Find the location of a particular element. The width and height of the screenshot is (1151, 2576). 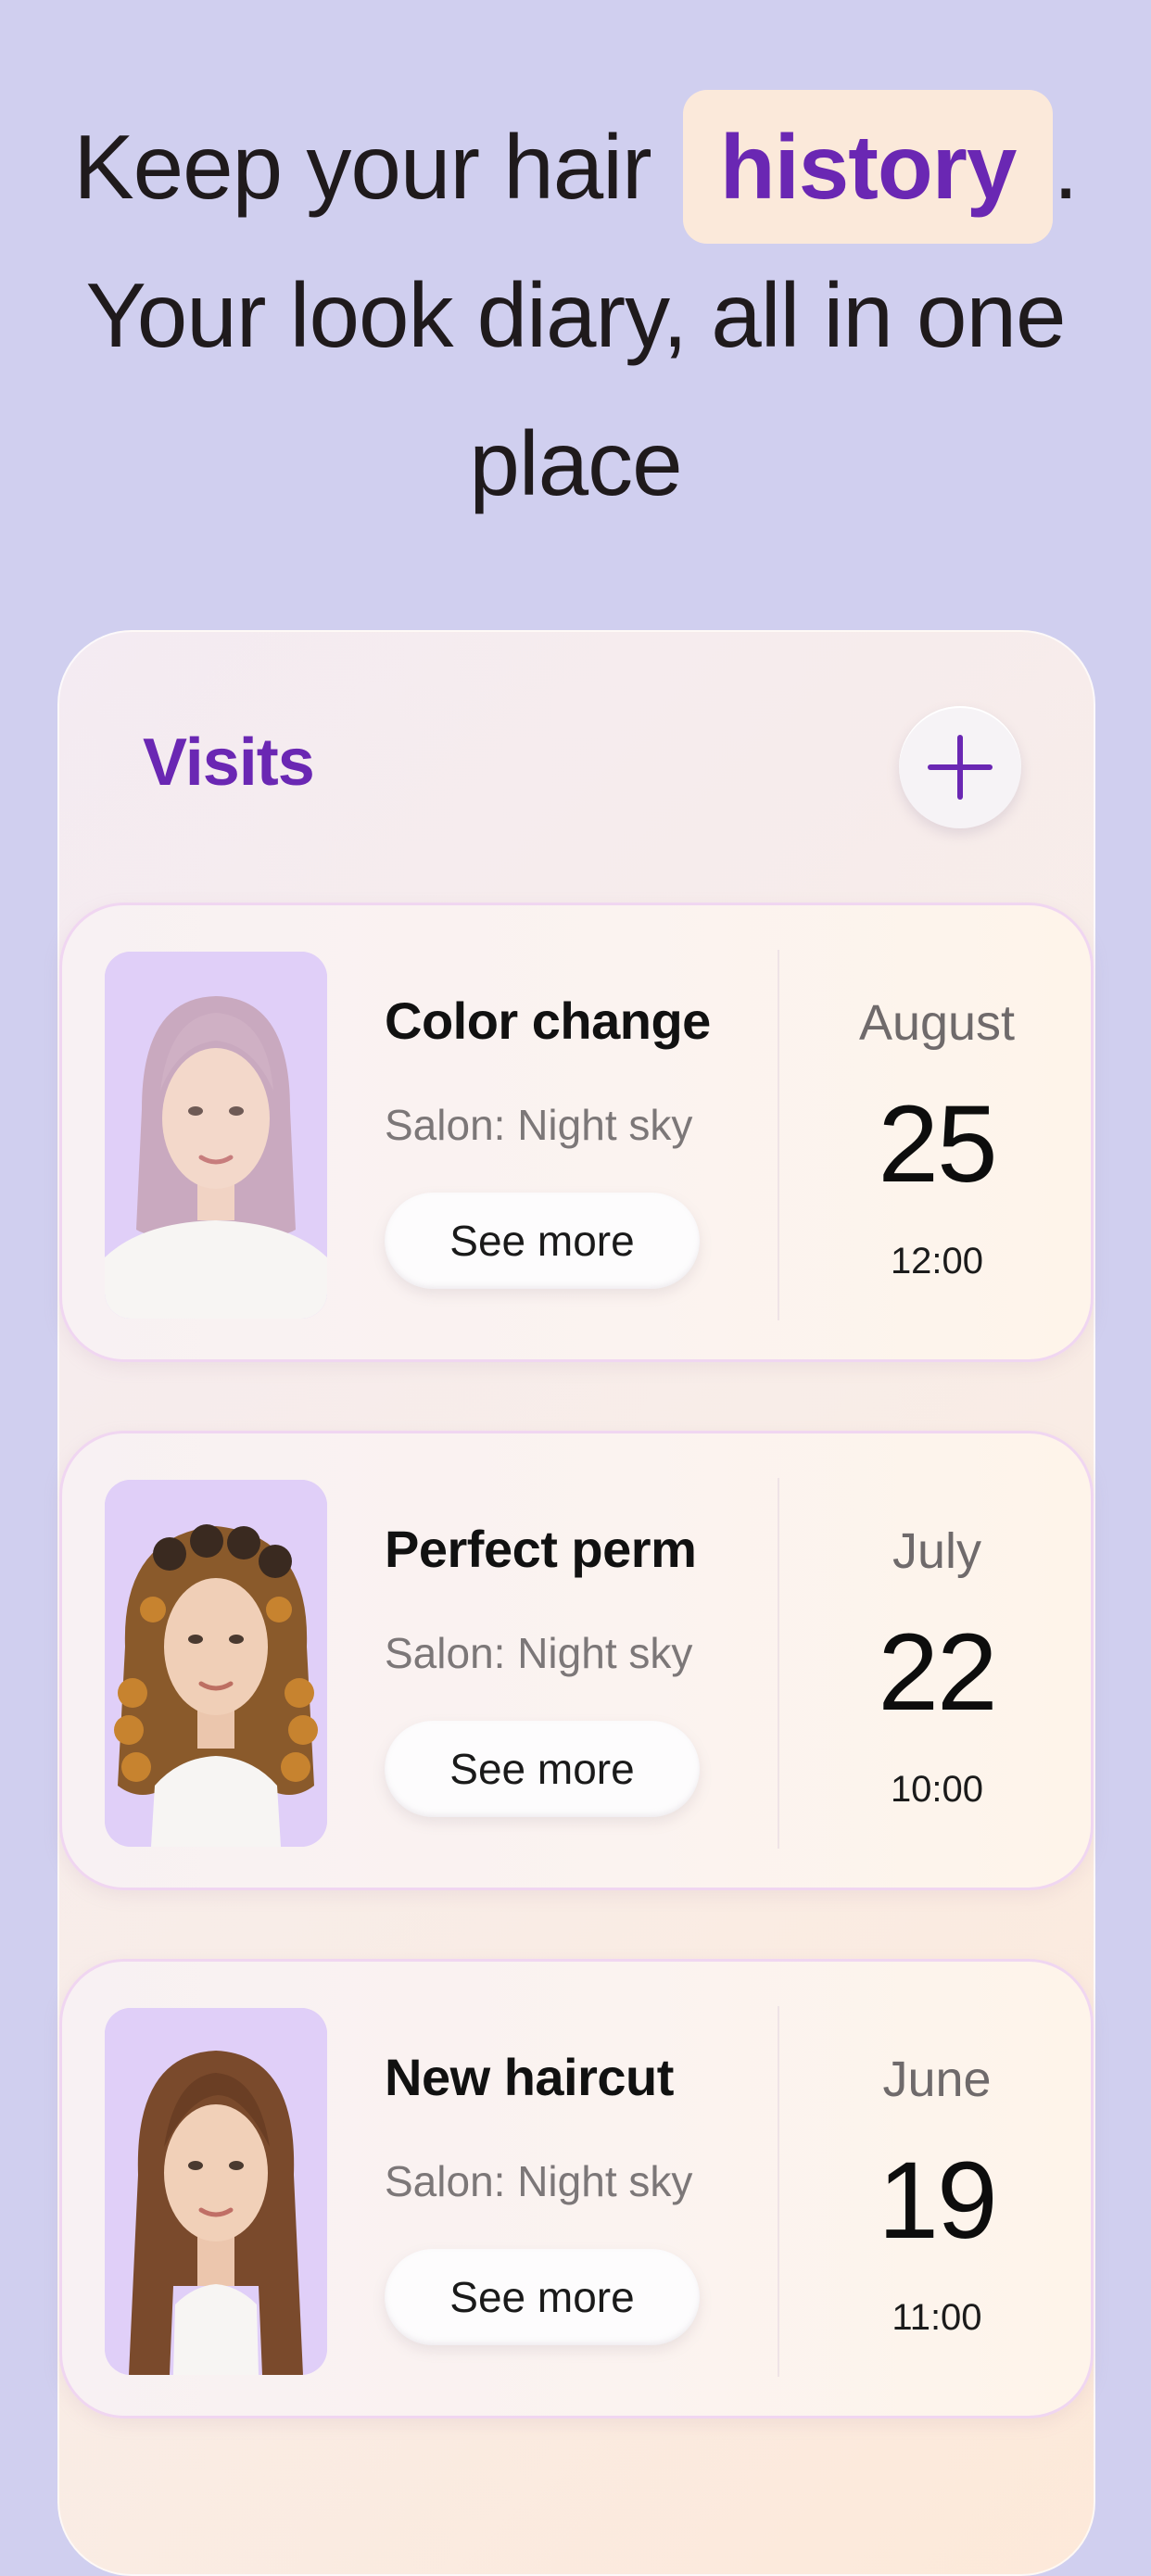

visit-time: 12:00 is located at coordinates (937, 1261).